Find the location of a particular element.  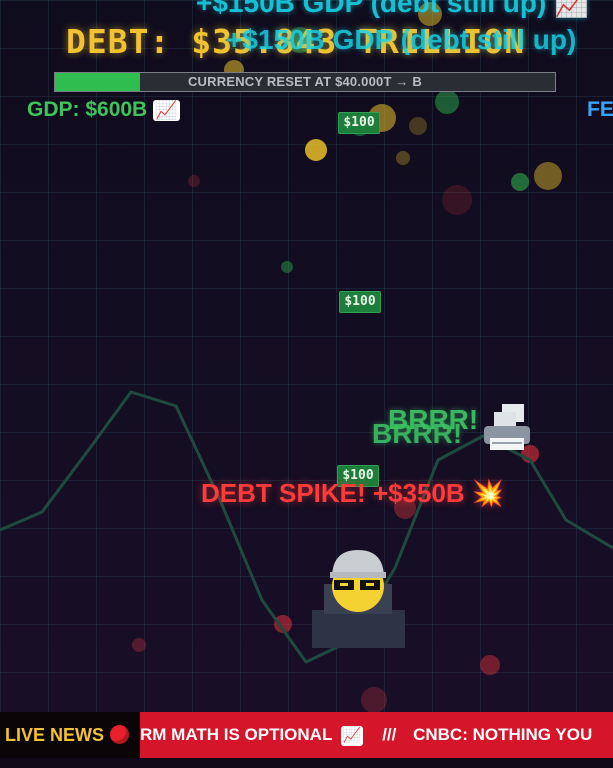

debt-spike-text: DEBT SPIKE! +$350B 💥 is located at coordinates (353, 493).